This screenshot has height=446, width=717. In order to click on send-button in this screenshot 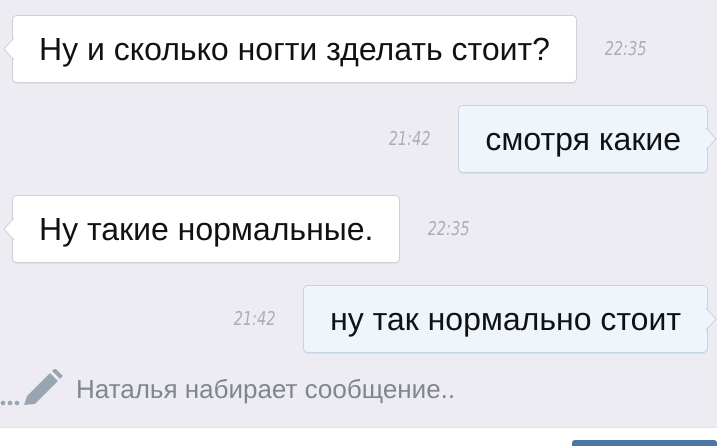, I will do `click(644, 443)`.